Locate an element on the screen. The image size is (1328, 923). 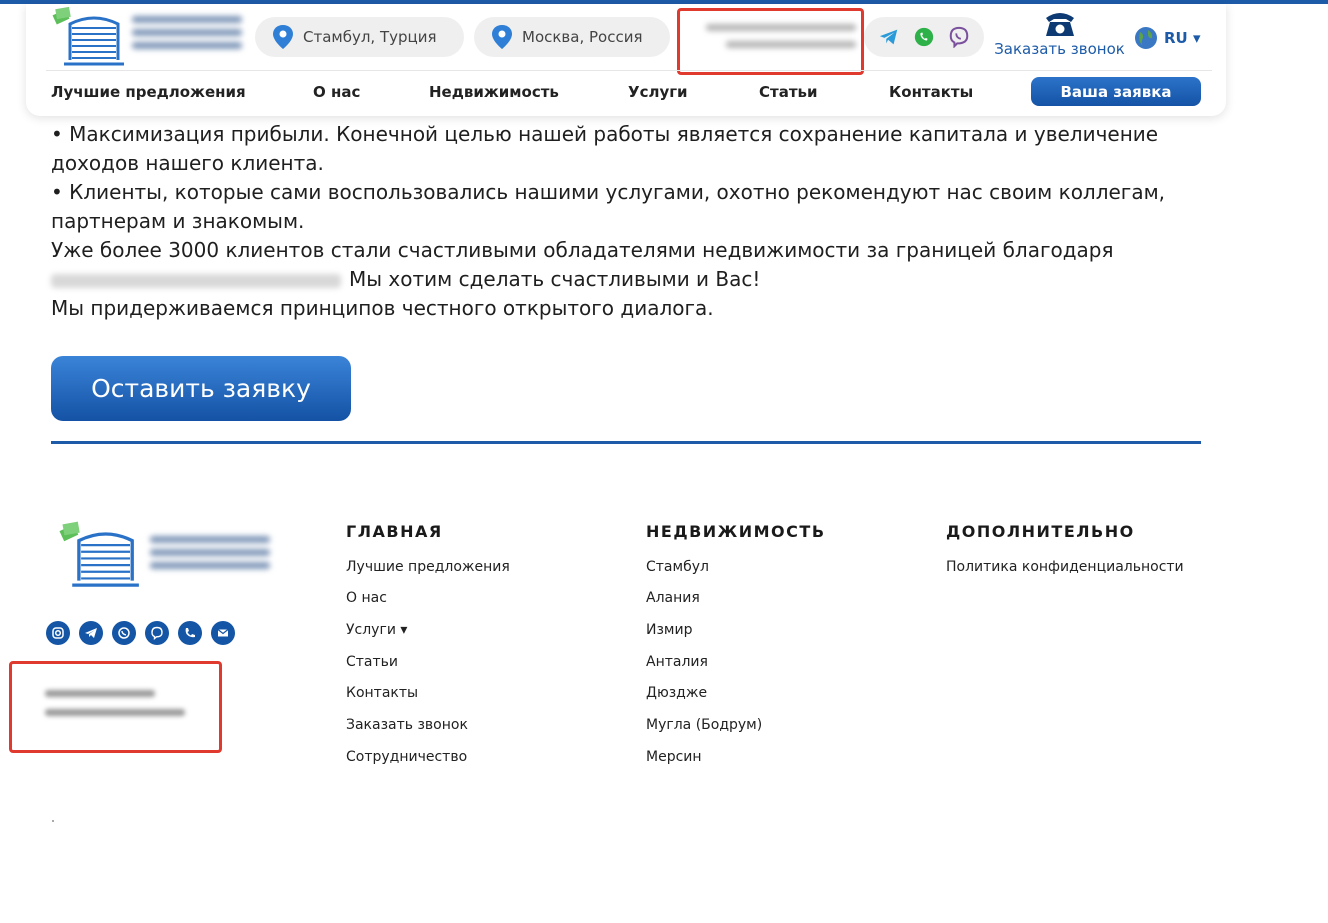
instagram-icon is located at coordinates (58, 633).